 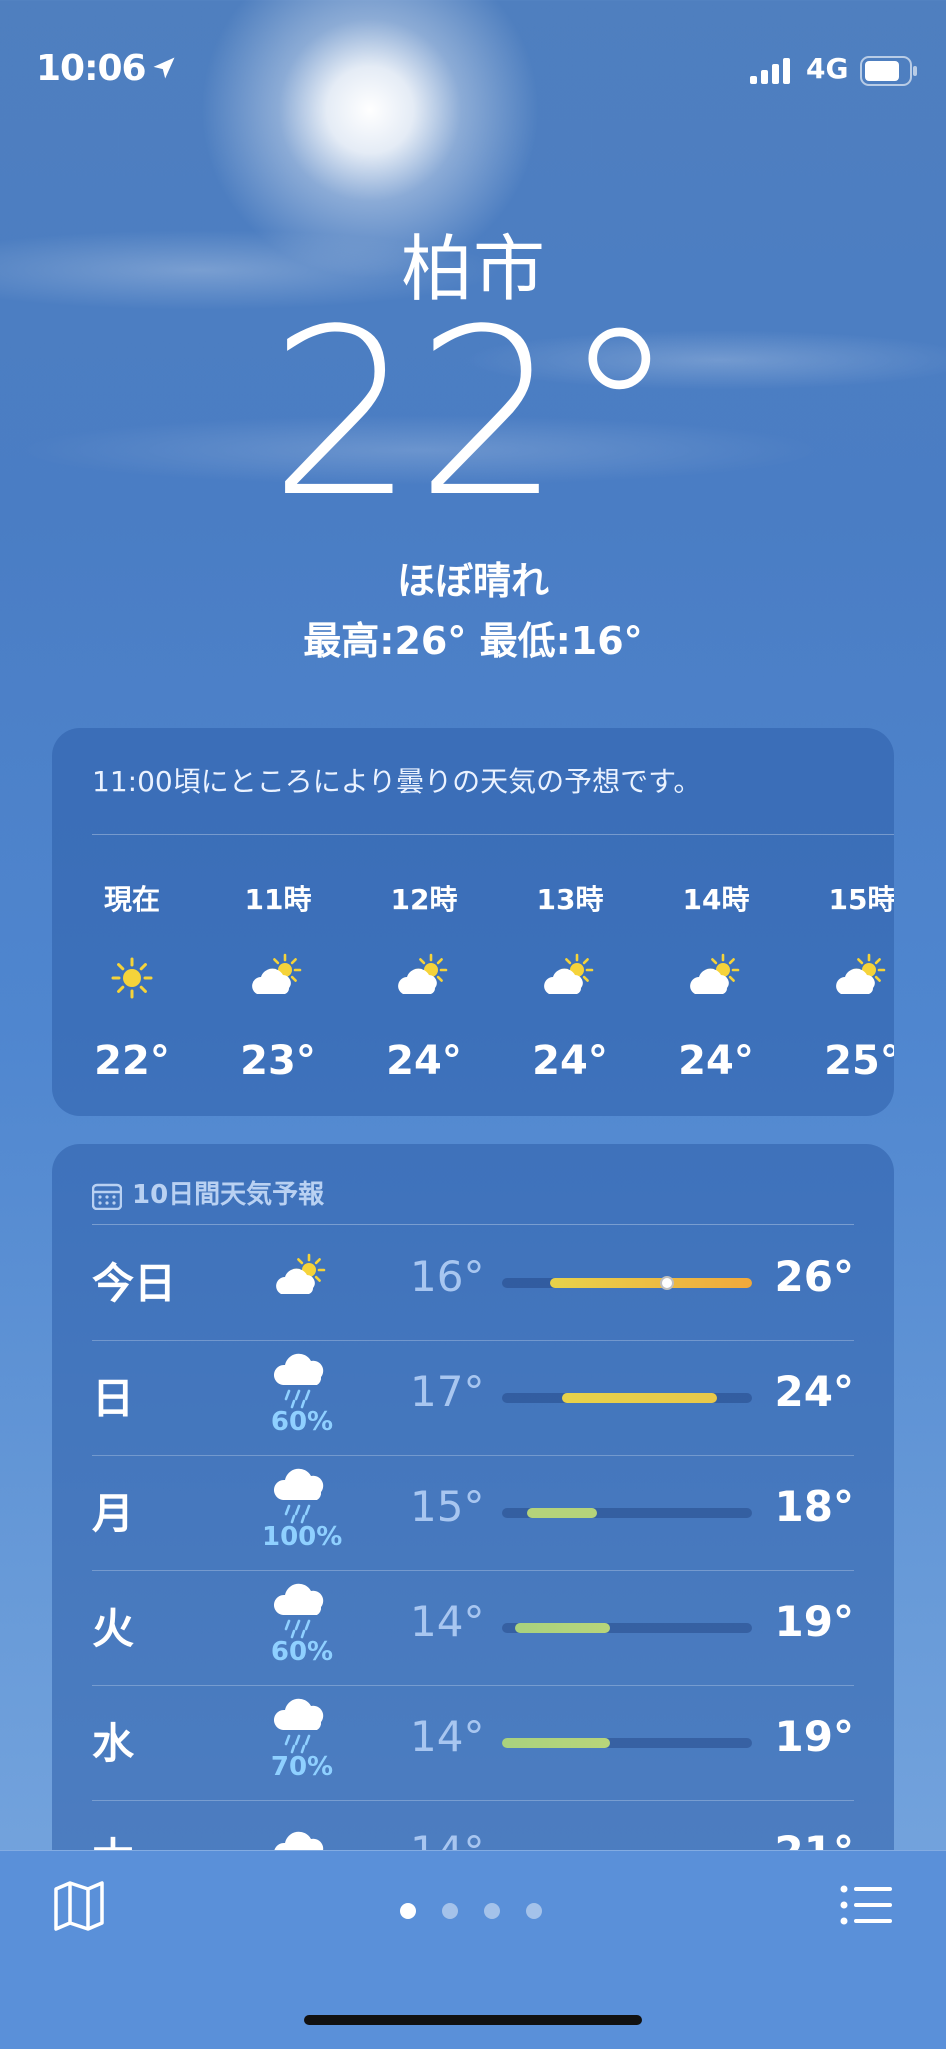 I want to click on day-row: 月 100% 15° 18°, so click(x=473, y=1513).